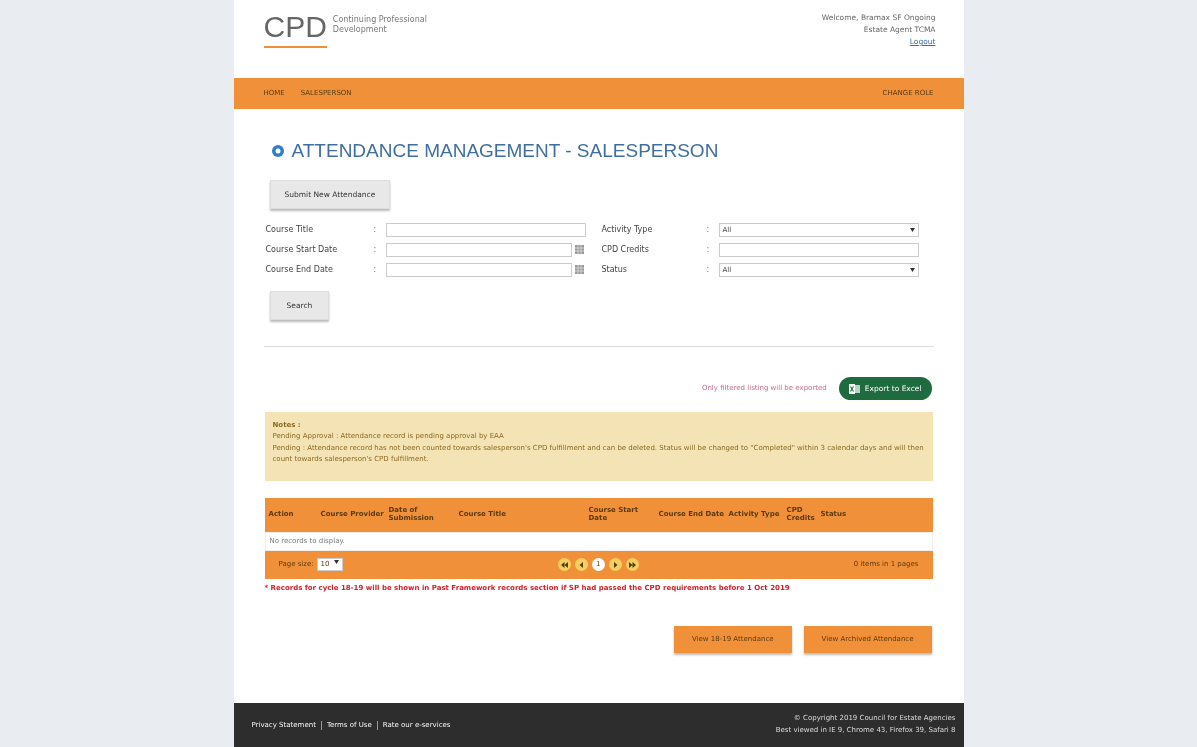 This screenshot has height=747, width=1197. What do you see at coordinates (302, 249) in the screenshot?
I see `field-label: Course Start Date` at bounding box center [302, 249].